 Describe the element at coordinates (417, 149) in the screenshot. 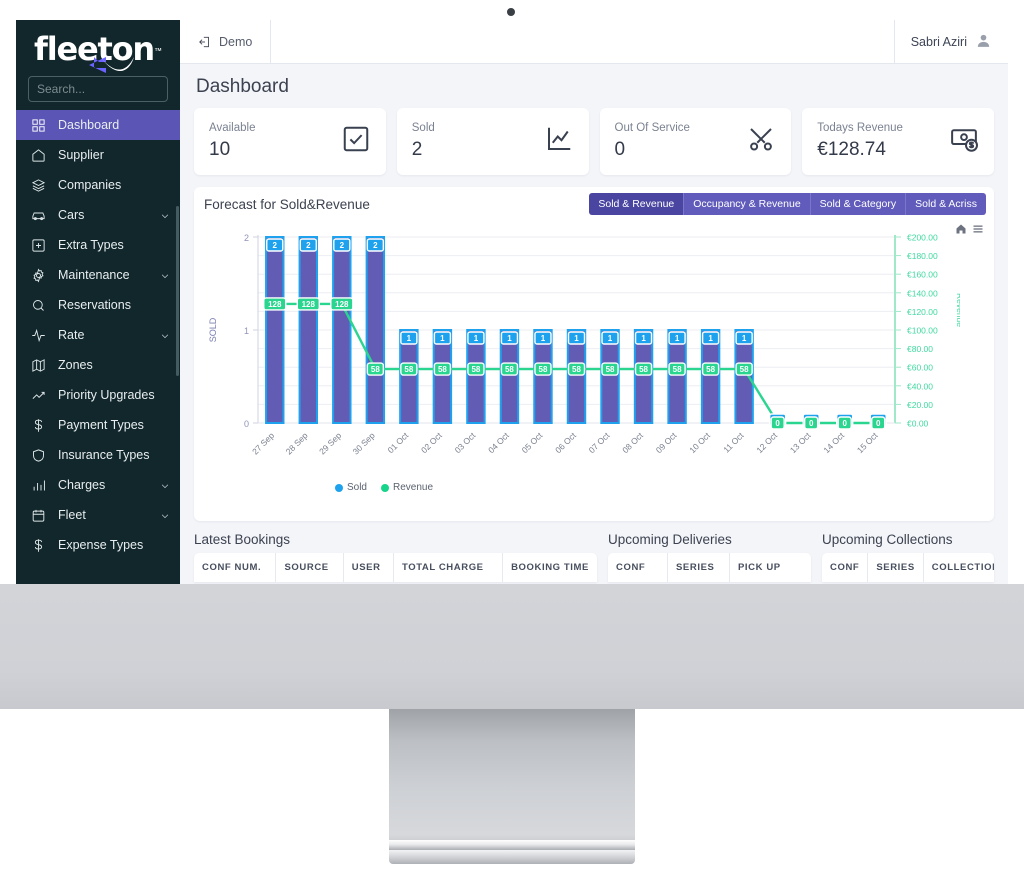

I see `stat-card-value: 2` at that location.